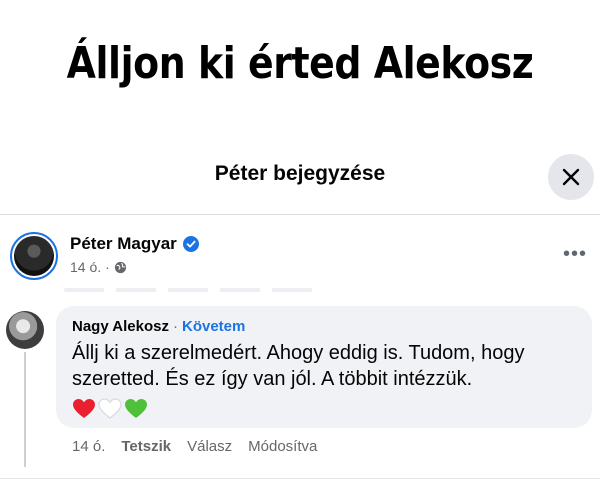  I want to click on like-button: Tetszik, so click(146, 446).